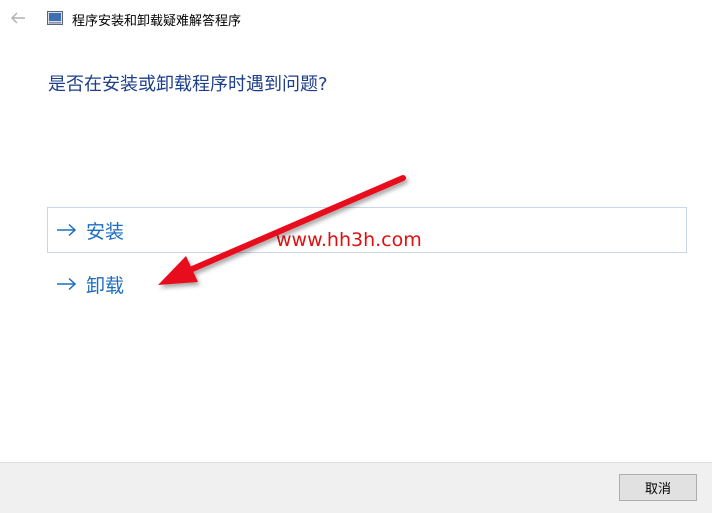 The height and width of the screenshot is (513, 712). I want to click on back-button, so click(18, 18).